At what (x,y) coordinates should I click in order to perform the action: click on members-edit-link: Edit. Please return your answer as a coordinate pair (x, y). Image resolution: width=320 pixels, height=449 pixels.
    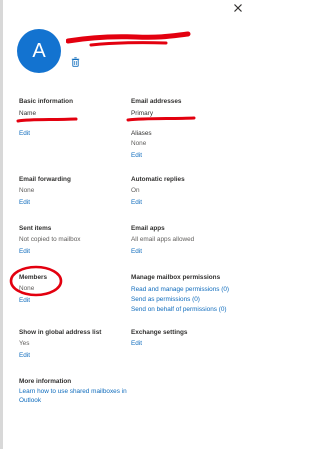
    Looking at the image, I should click on (24, 300).